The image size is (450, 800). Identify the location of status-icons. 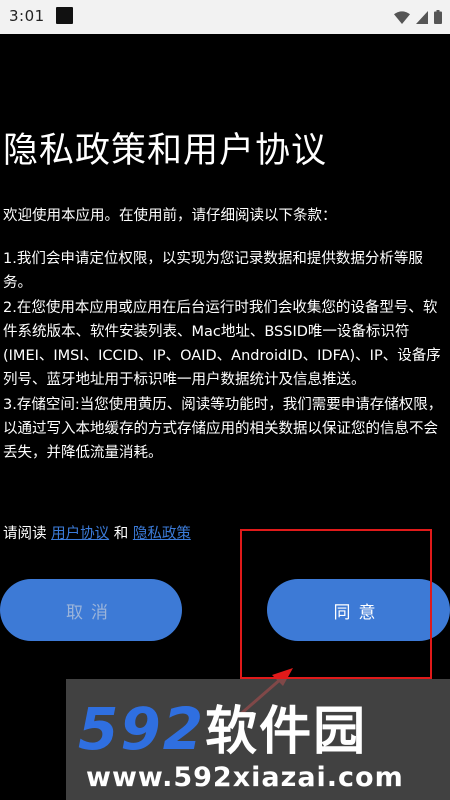
(418, 17).